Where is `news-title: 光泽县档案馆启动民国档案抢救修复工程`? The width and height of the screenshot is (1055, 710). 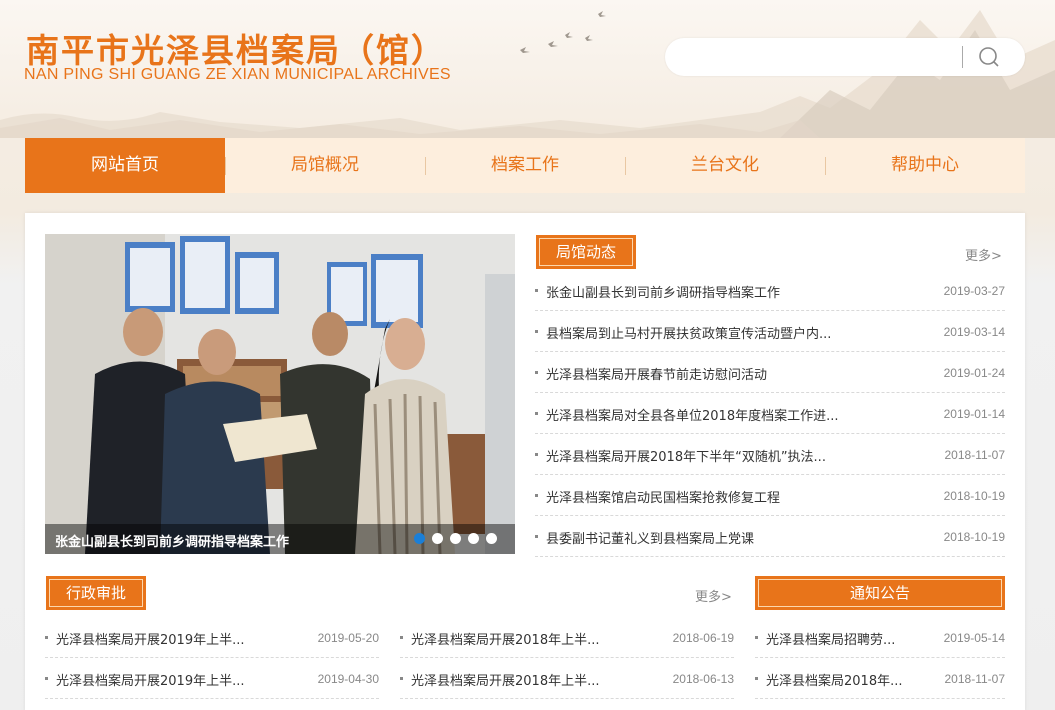 news-title: 光泽县档案馆启动民国档案抢救修复工程 is located at coordinates (663, 498).